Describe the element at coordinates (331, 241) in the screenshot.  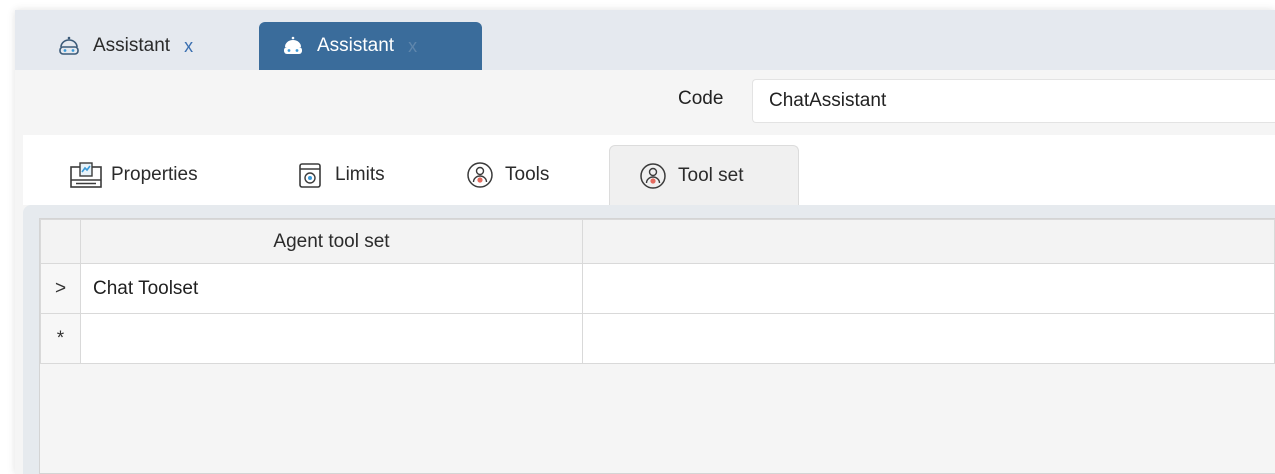
I see `column-header-agent-tool-set: Agent tool set` at that location.